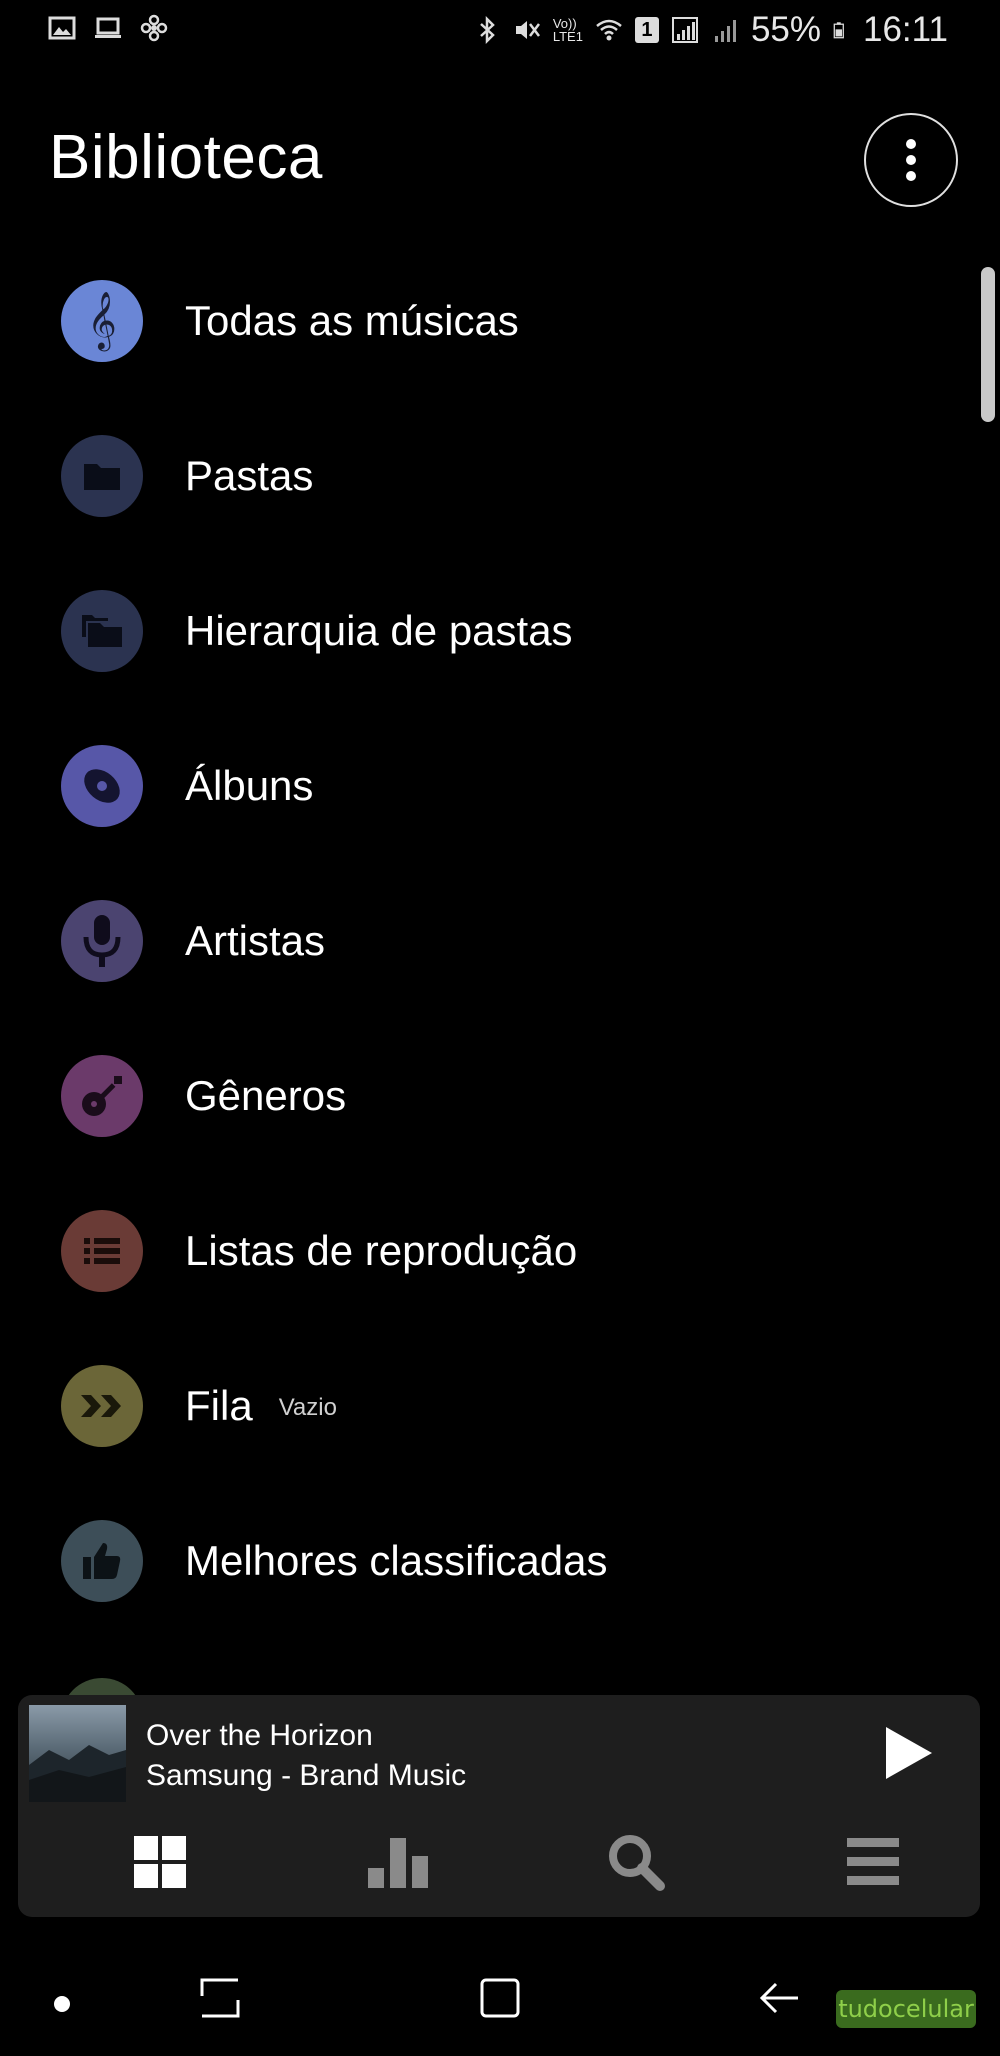 The height and width of the screenshot is (2056, 1000). What do you see at coordinates (102, 1560) in the screenshot?
I see `thumbs-up-icon` at bounding box center [102, 1560].